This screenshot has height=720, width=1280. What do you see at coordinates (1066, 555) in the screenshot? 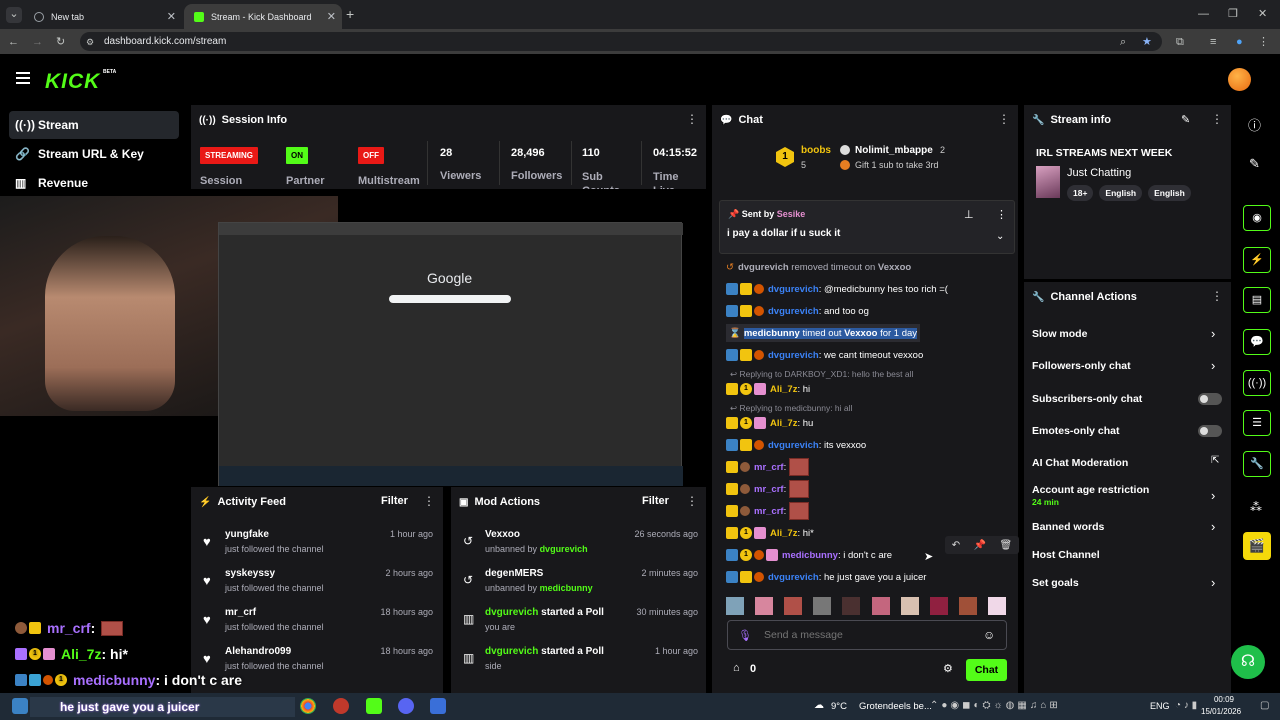
I see `host-channel-item: Host Channel` at bounding box center [1066, 555].